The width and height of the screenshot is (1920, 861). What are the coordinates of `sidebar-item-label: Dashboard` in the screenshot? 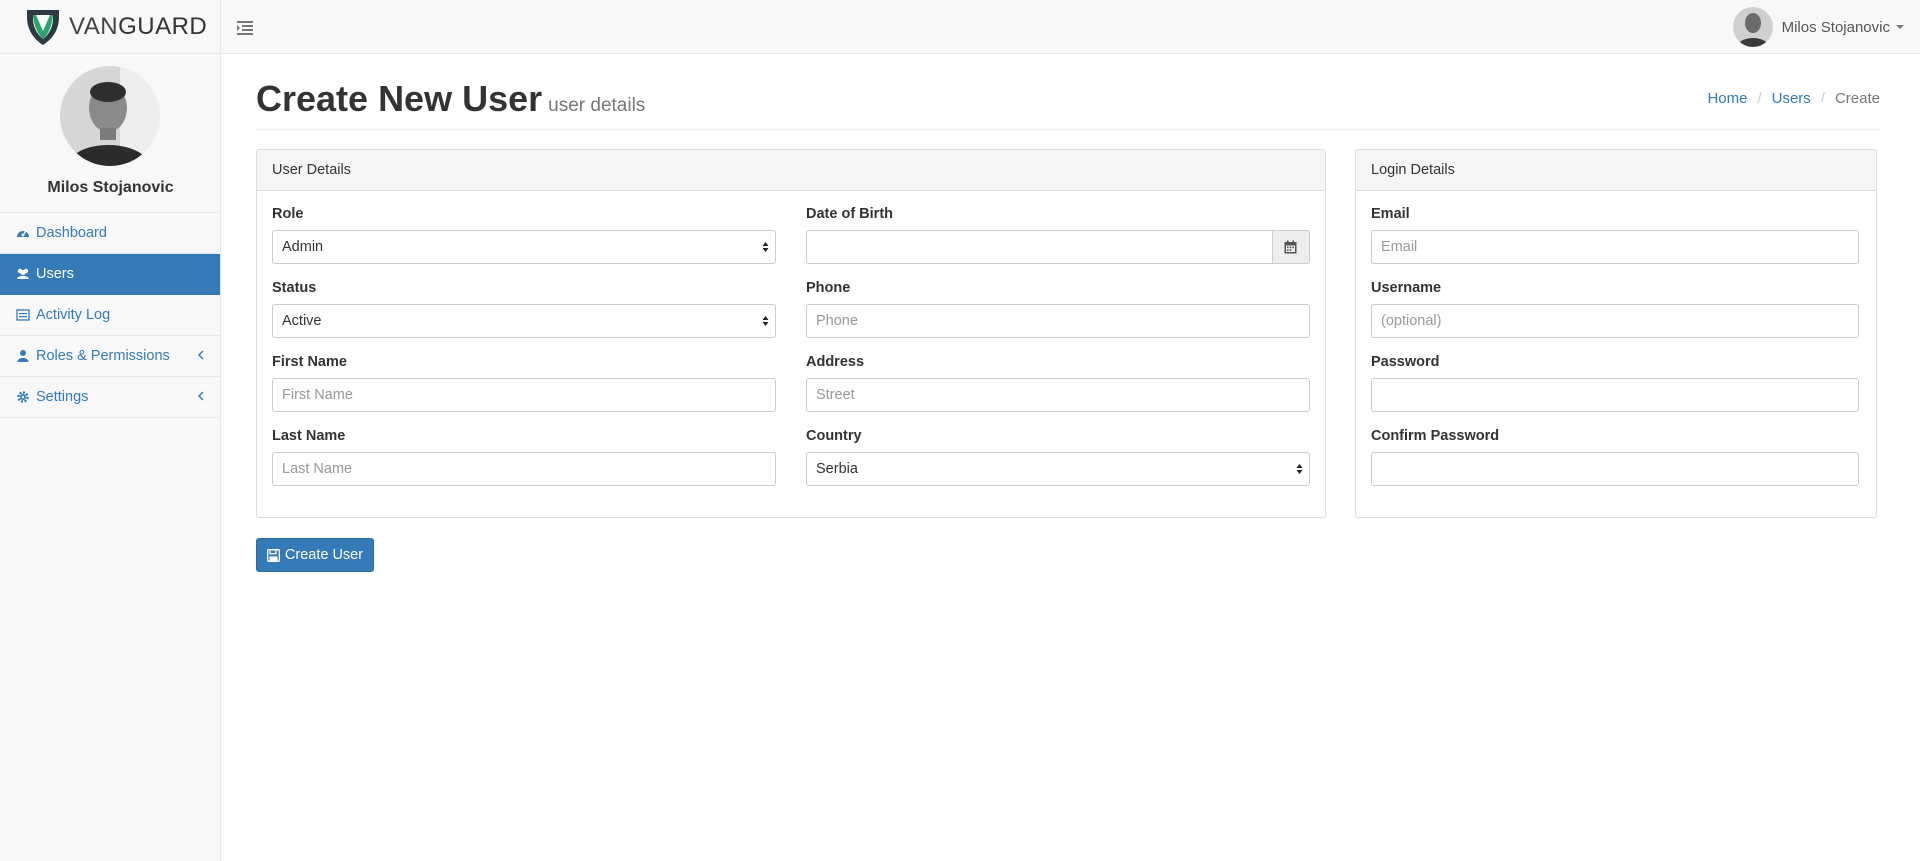 It's located at (71, 233).